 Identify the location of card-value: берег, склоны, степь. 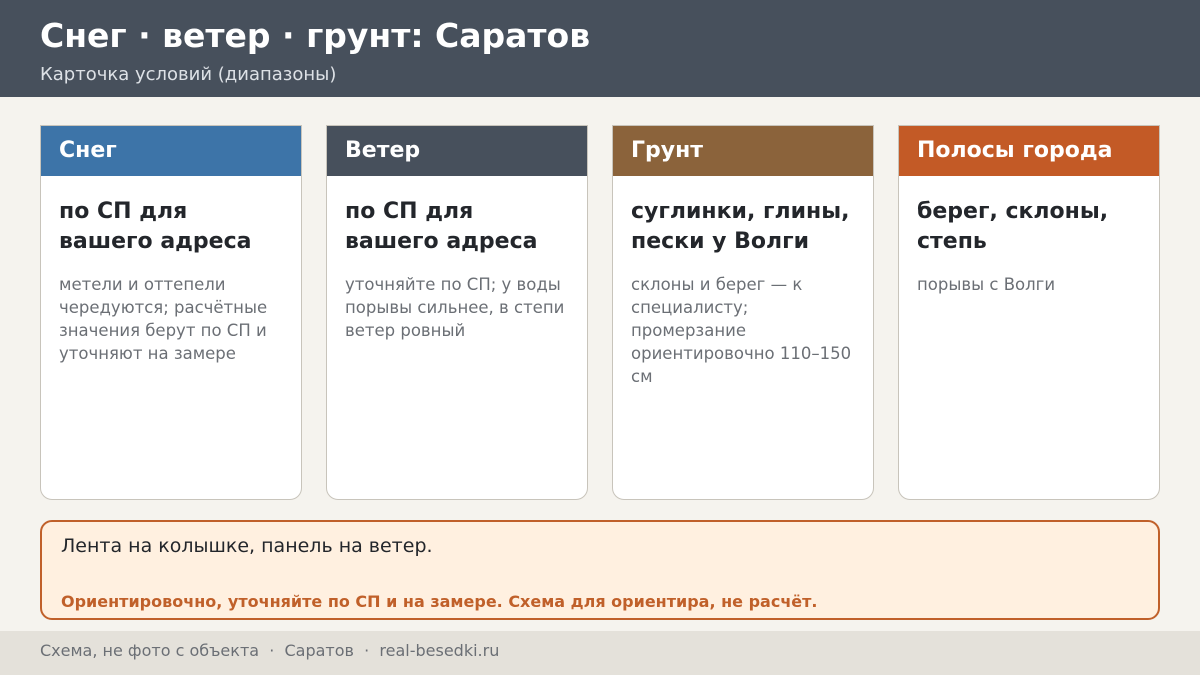
(1013, 226).